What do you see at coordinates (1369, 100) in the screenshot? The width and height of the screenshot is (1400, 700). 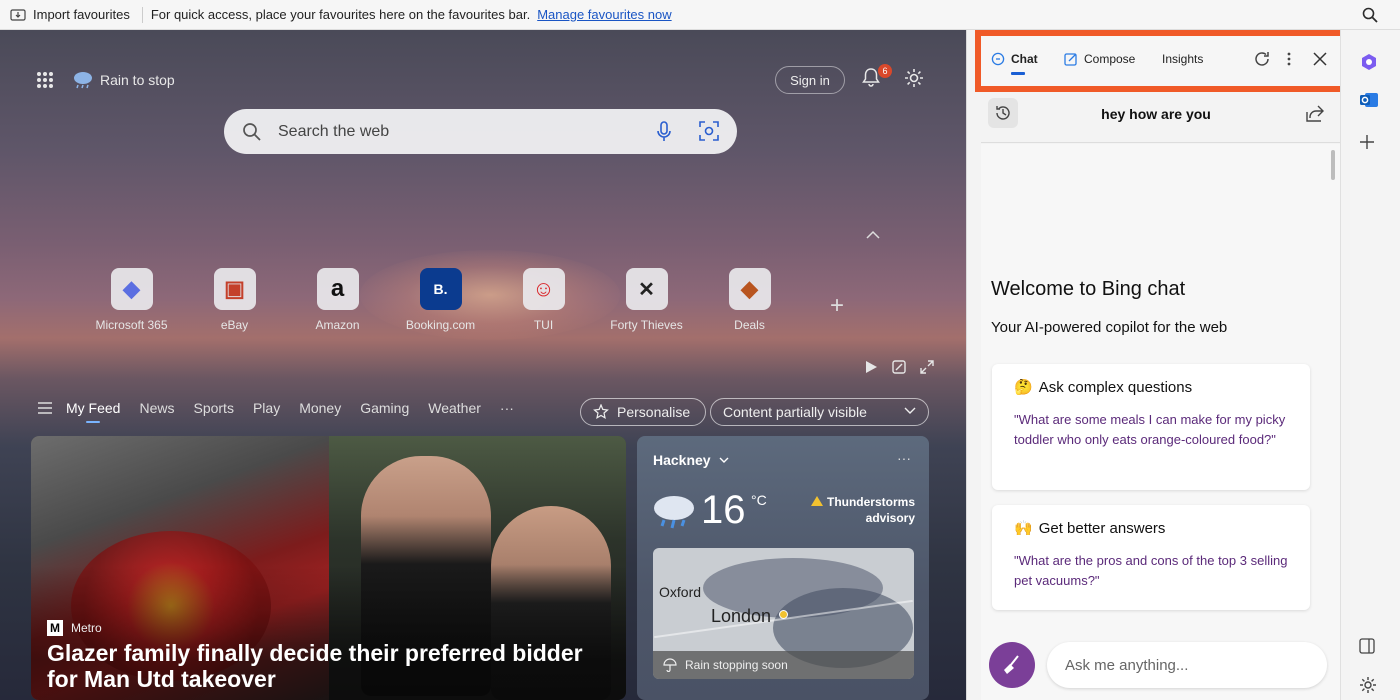 I see `outlook-icon` at bounding box center [1369, 100].